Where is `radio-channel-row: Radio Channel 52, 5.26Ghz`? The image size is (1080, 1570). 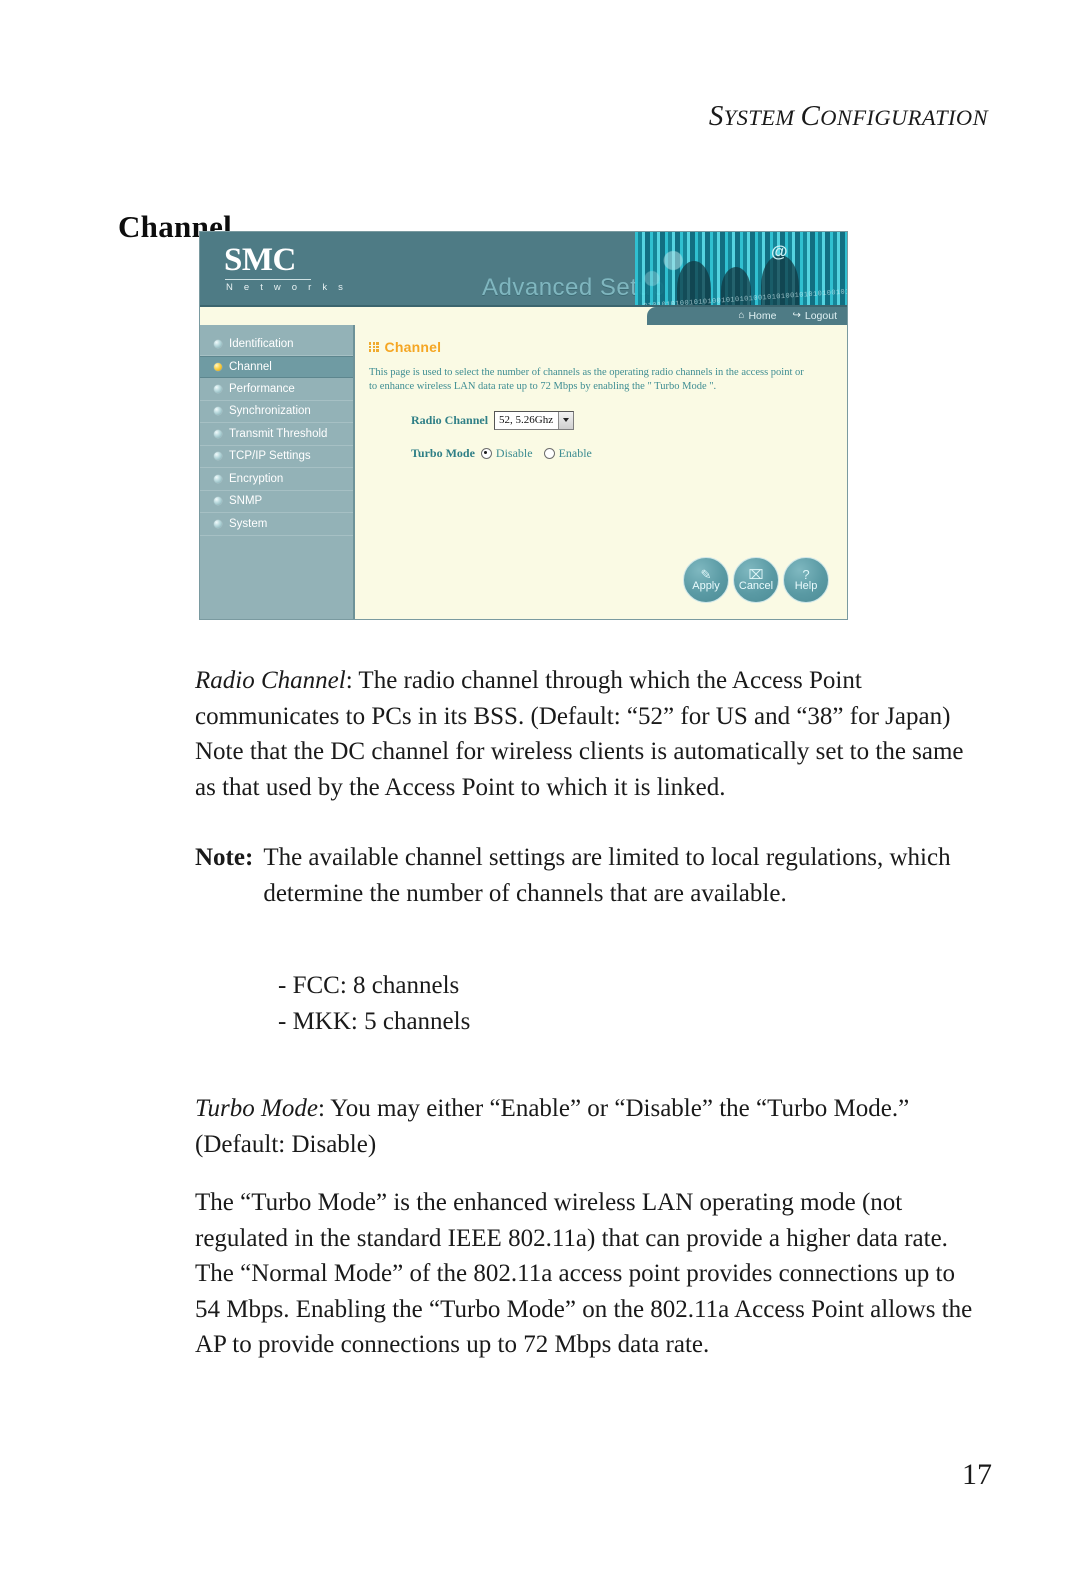 radio-channel-row: Radio Channel 52, 5.26Ghz is located at coordinates (629, 420).